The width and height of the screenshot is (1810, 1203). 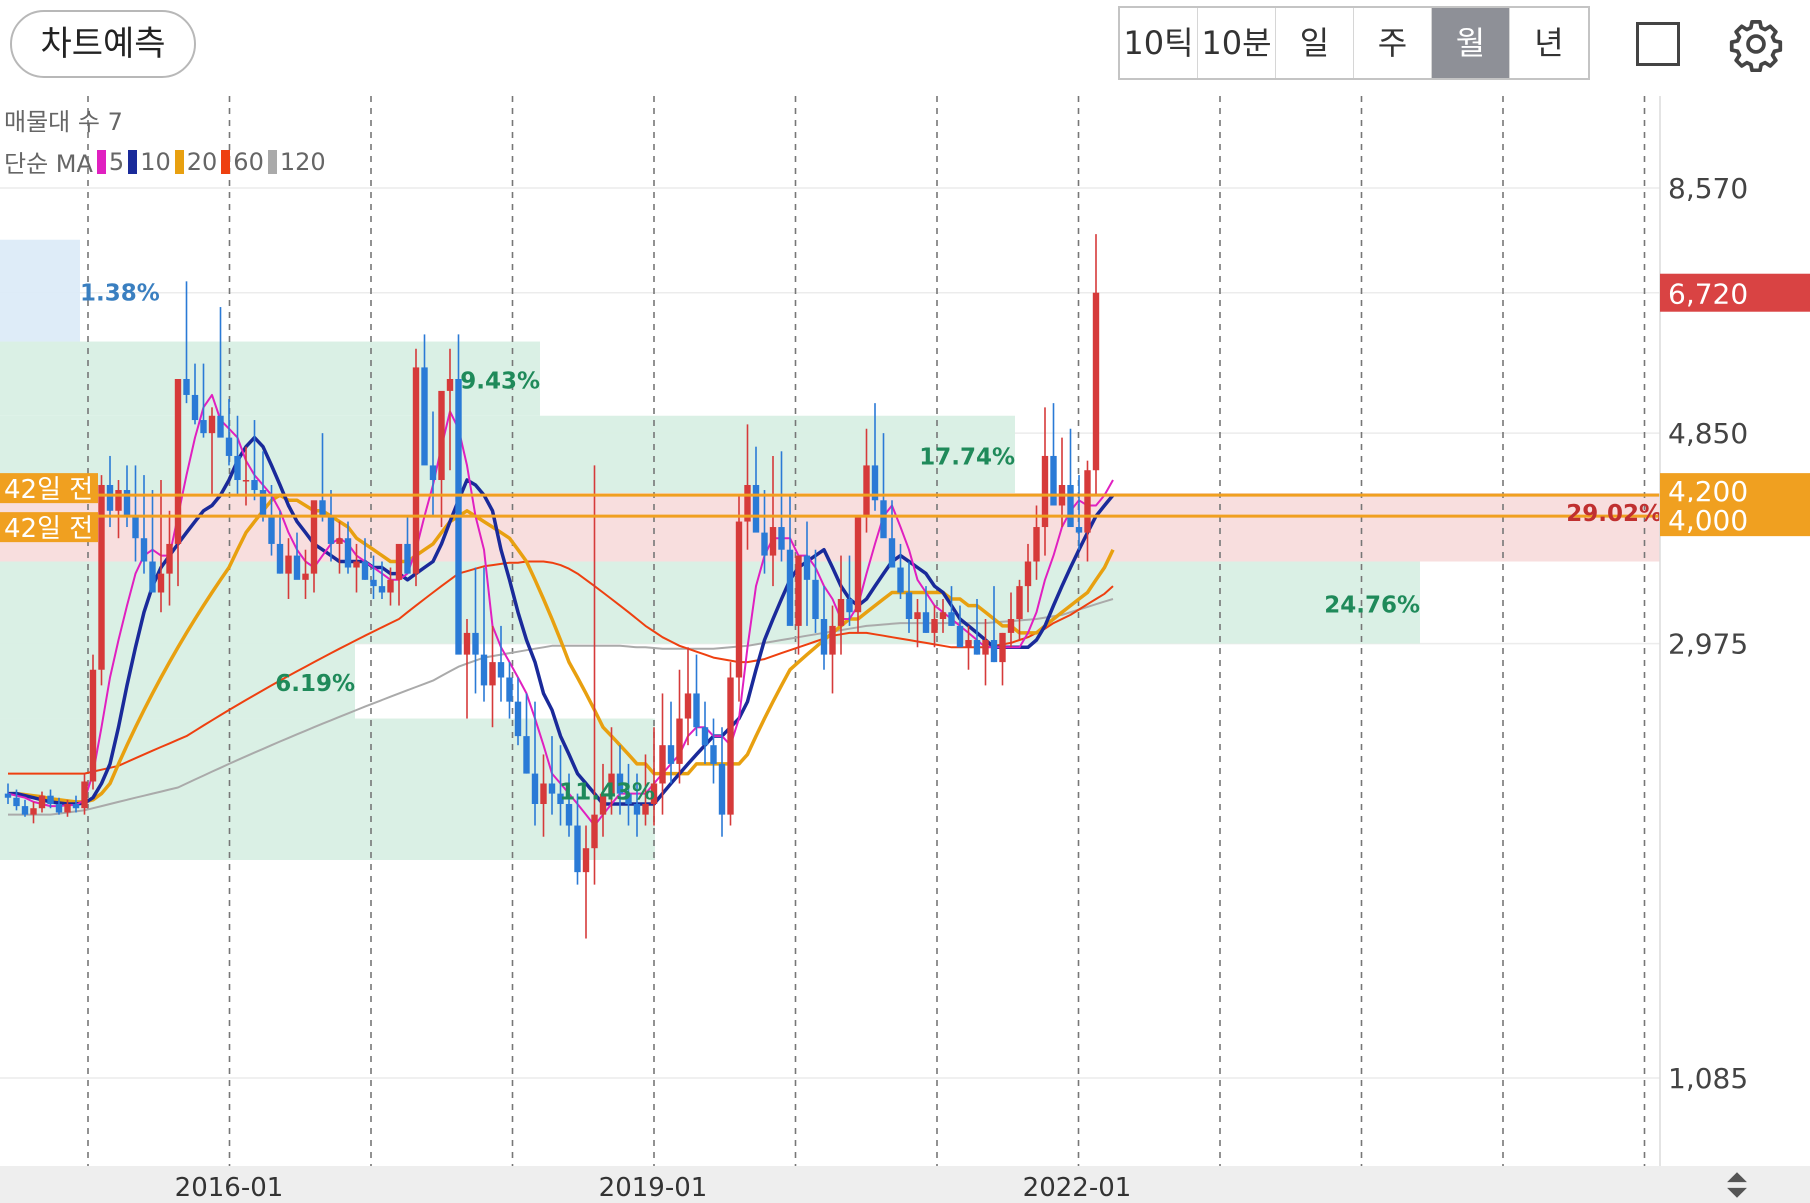 I want to click on square-icon, so click(x=1658, y=44).